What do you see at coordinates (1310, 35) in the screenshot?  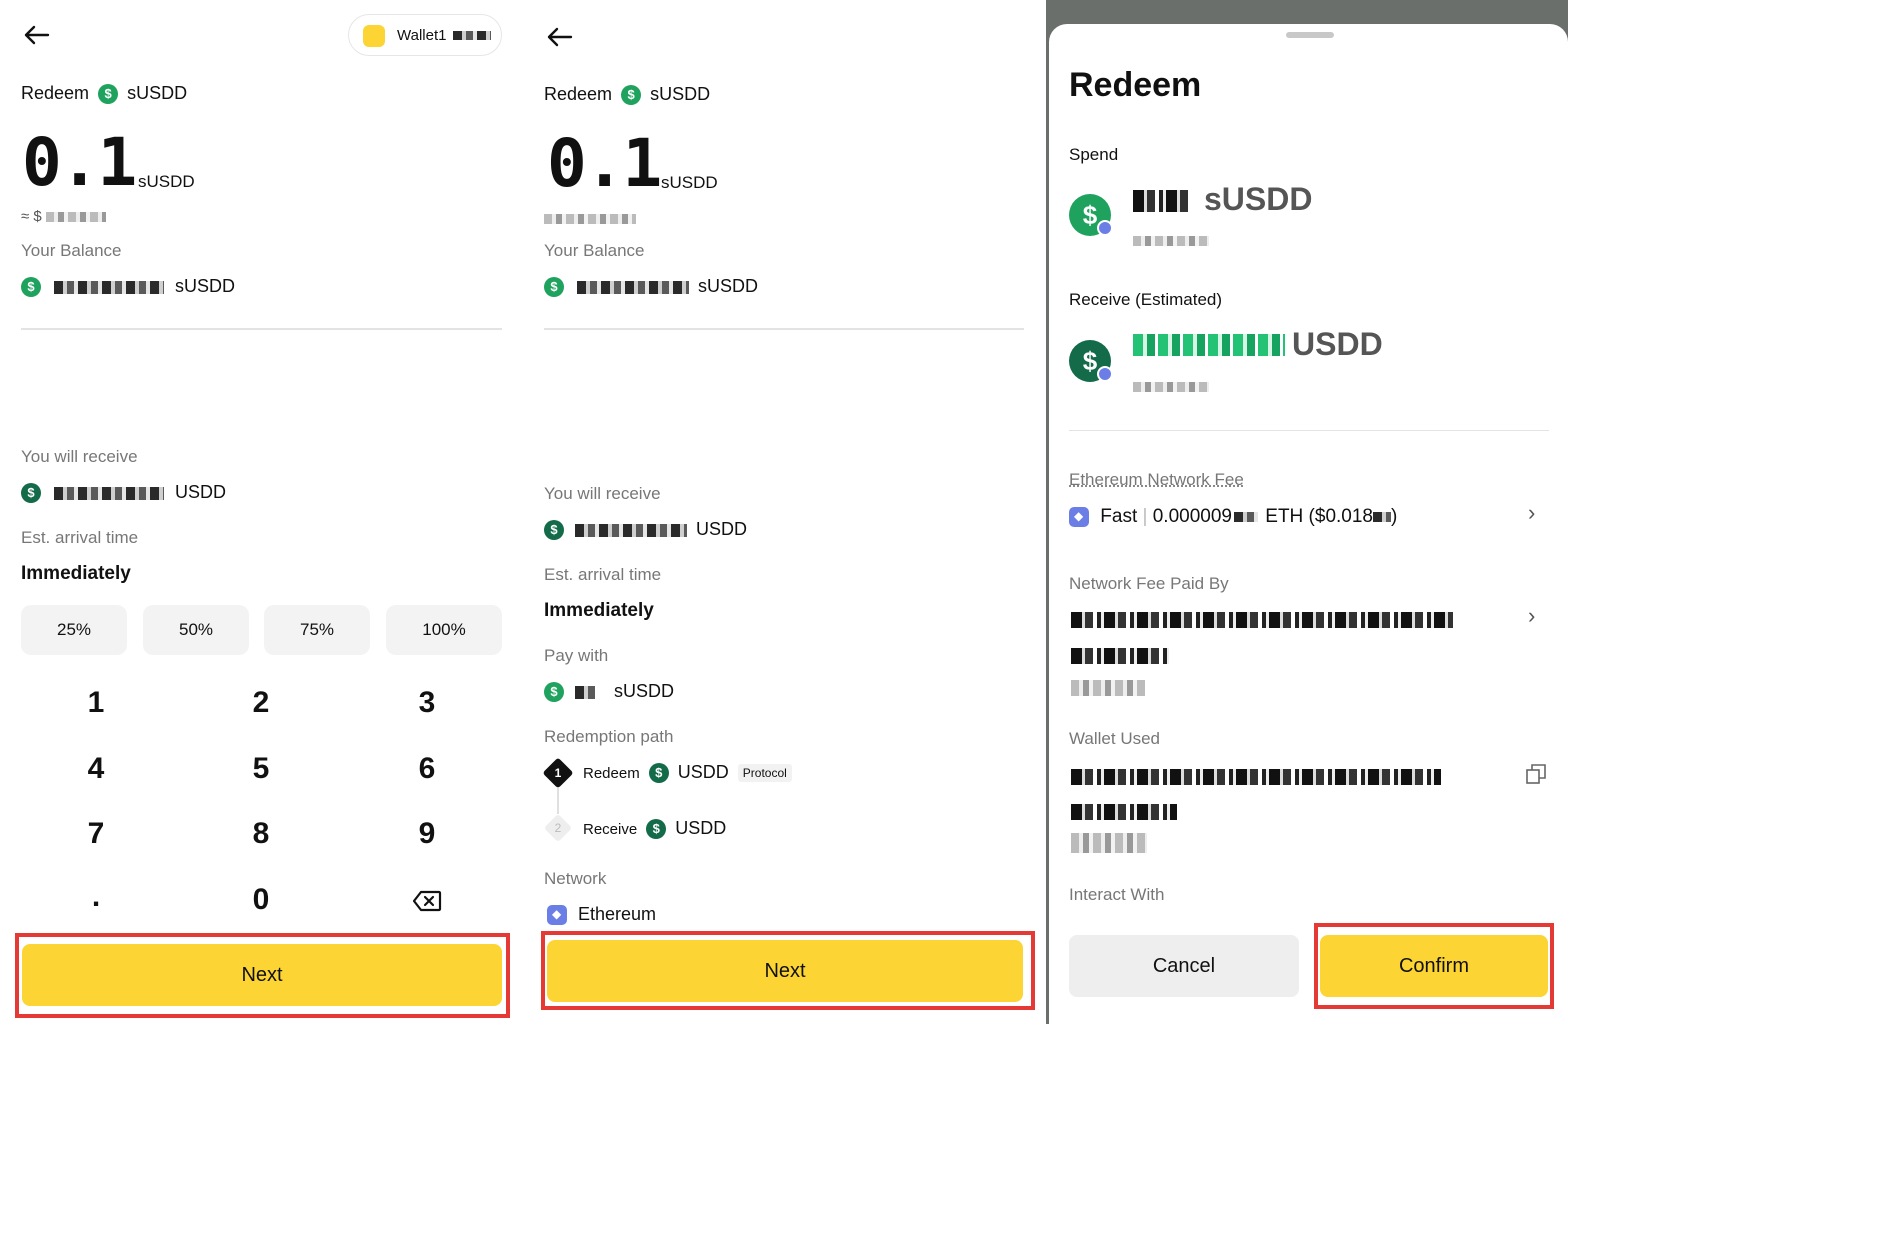 I see `drag-handle` at bounding box center [1310, 35].